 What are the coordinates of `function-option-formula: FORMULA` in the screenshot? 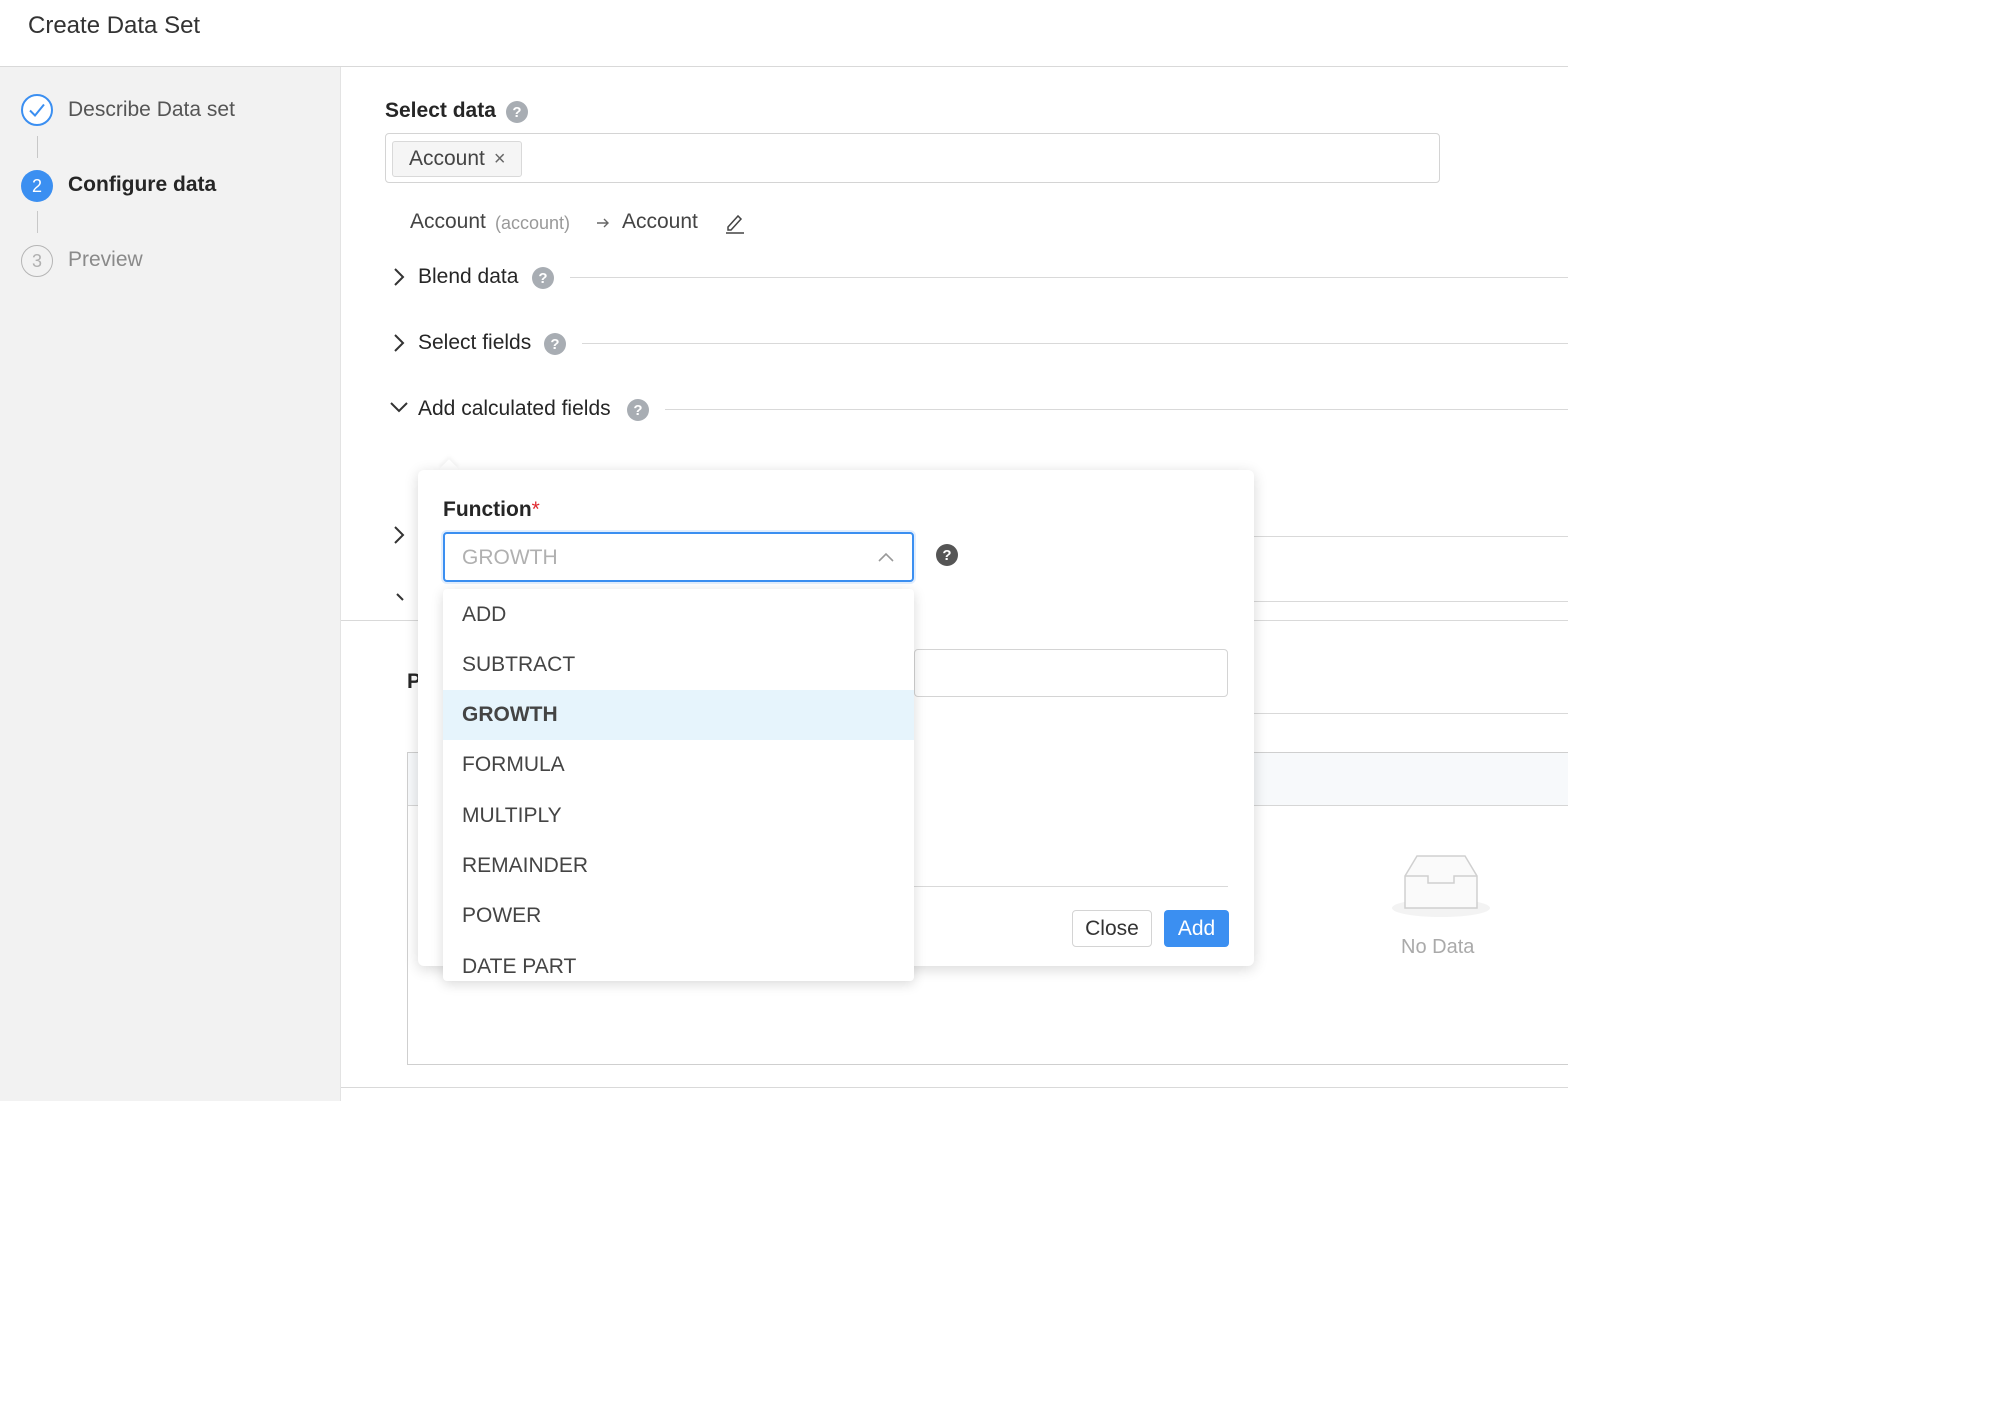 It's located at (678, 765).